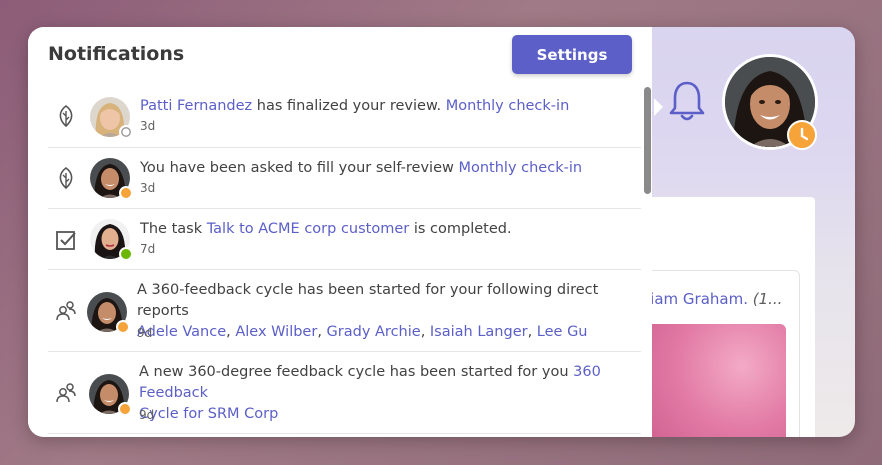 The width and height of the screenshot is (882, 465). I want to click on presence-offline-indicator, so click(126, 132).